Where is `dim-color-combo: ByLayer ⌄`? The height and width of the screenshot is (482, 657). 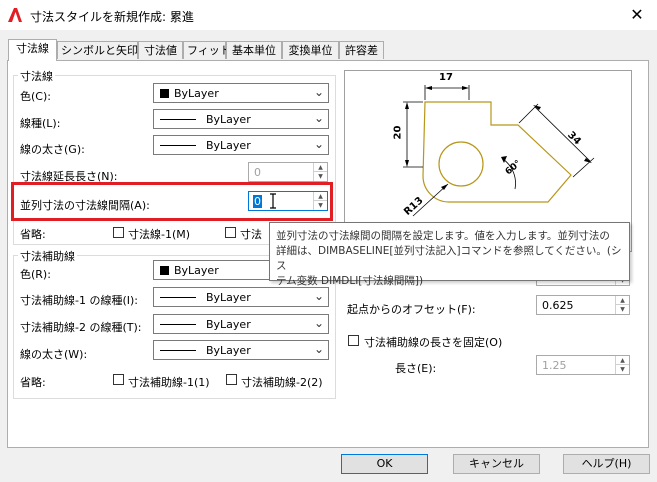 dim-color-combo: ByLayer ⌄ is located at coordinates (241, 93).